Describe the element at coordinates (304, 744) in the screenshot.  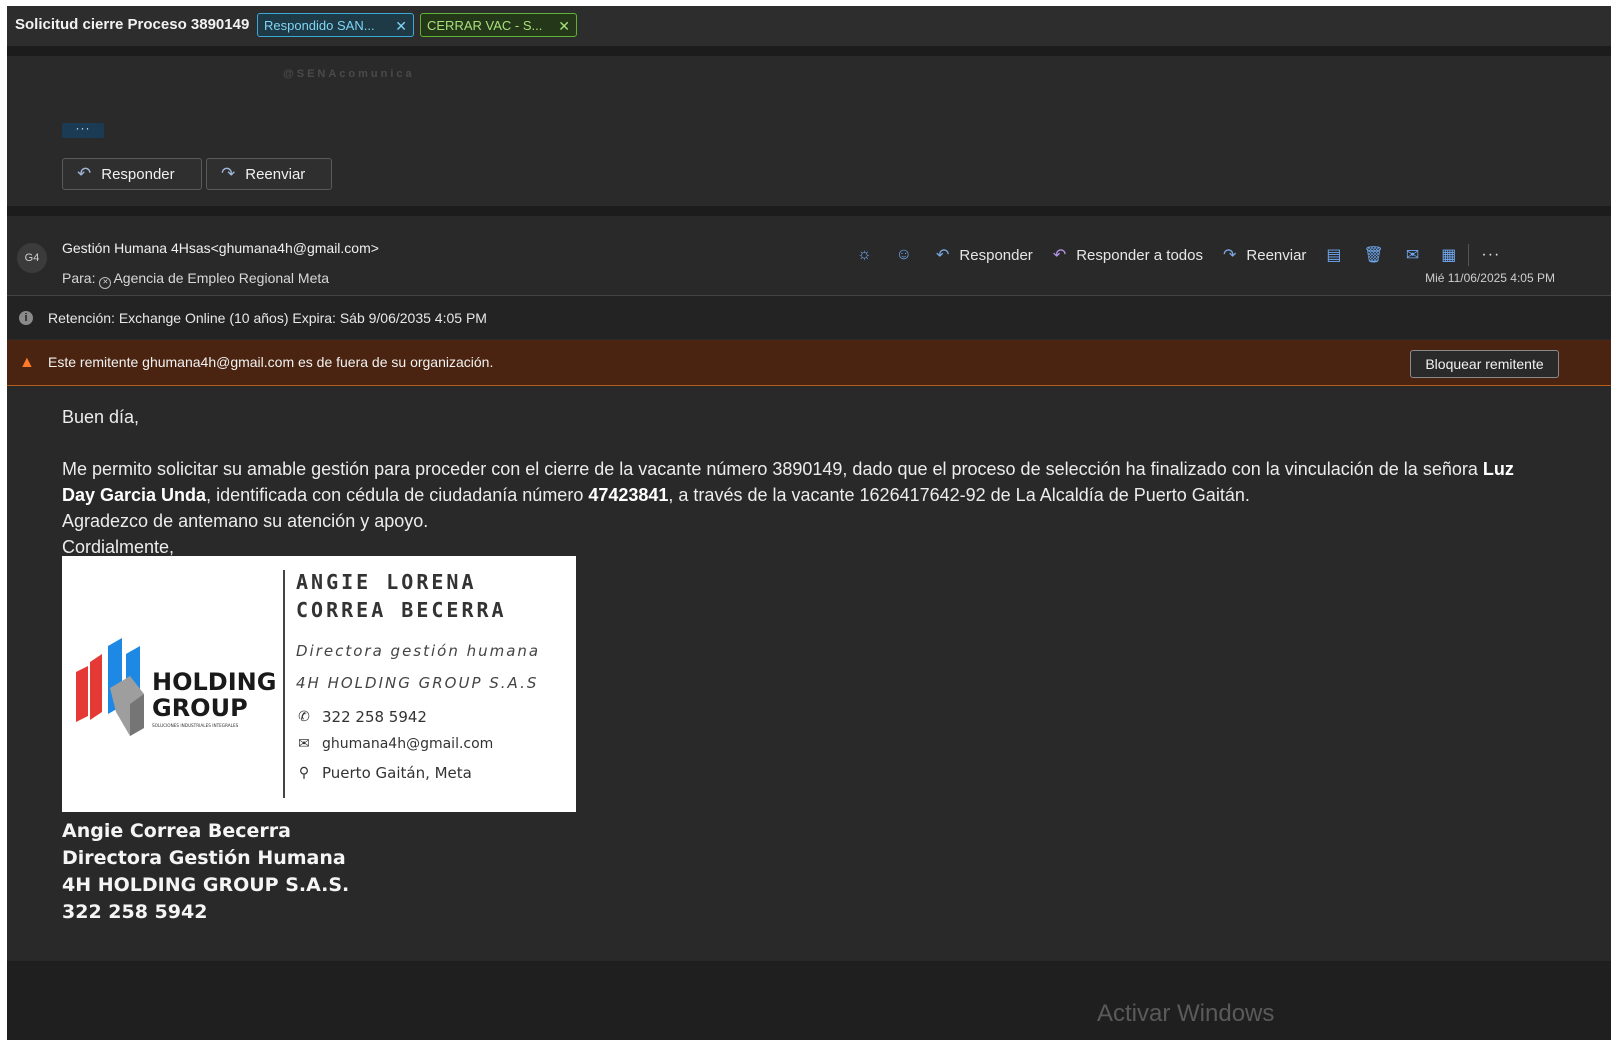
I see `envelope-icon: ✉` at that location.